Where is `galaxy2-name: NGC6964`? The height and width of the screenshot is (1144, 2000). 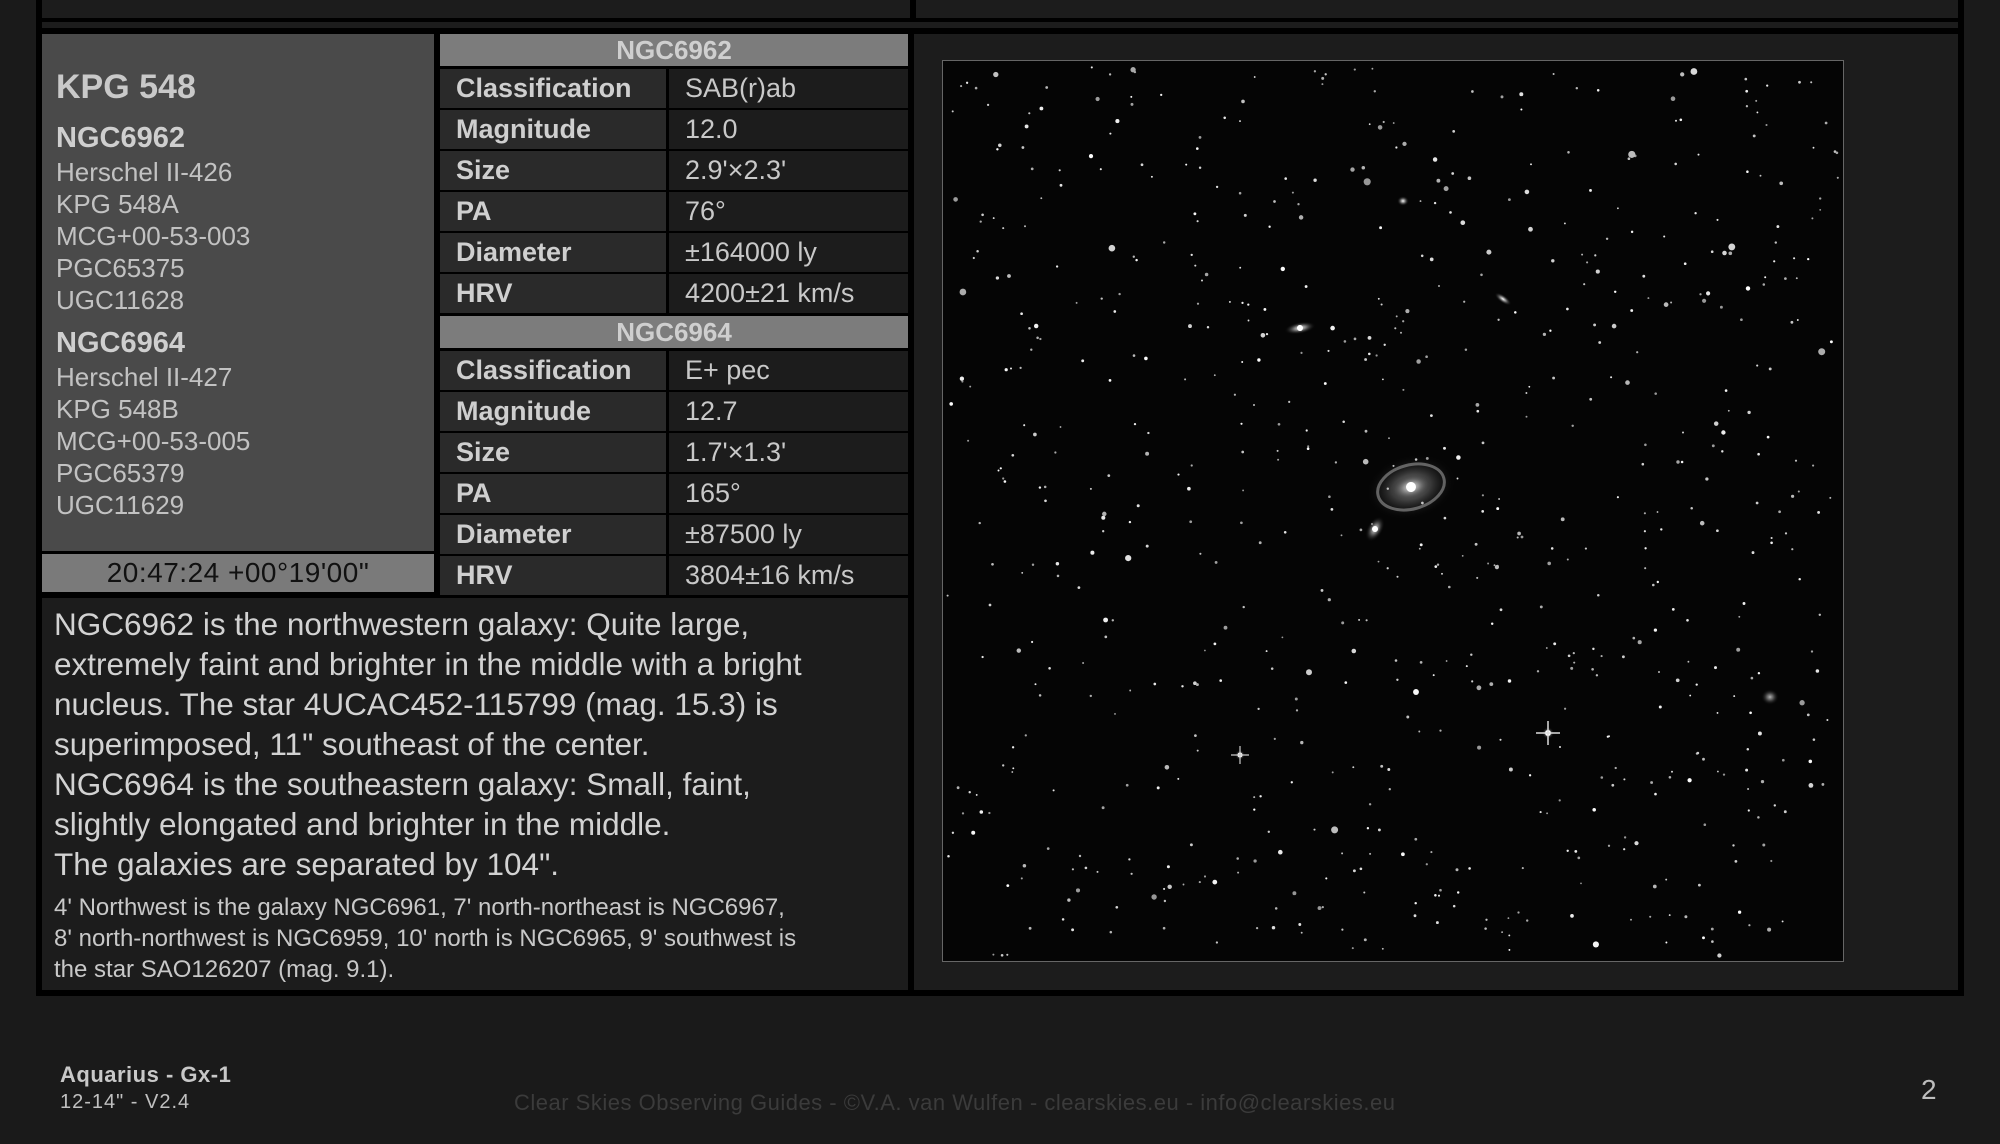
galaxy2-name: NGC6964 is located at coordinates (120, 343).